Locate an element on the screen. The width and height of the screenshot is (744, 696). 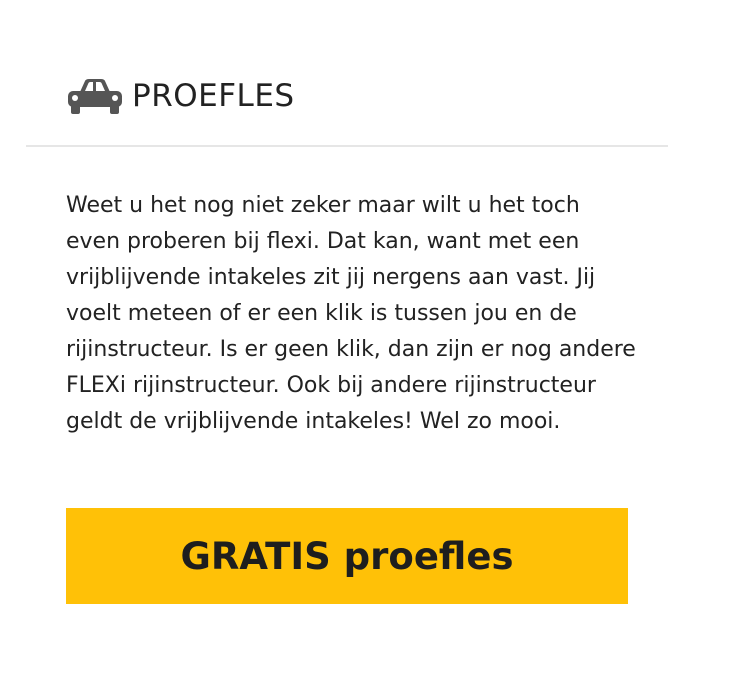
card-title: PROEFLES is located at coordinates (213, 95).